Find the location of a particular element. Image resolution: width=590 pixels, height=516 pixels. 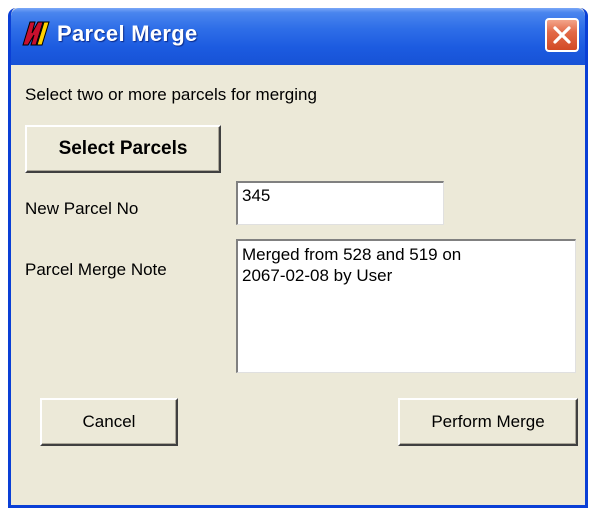

close-button is located at coordinates (562, 35).